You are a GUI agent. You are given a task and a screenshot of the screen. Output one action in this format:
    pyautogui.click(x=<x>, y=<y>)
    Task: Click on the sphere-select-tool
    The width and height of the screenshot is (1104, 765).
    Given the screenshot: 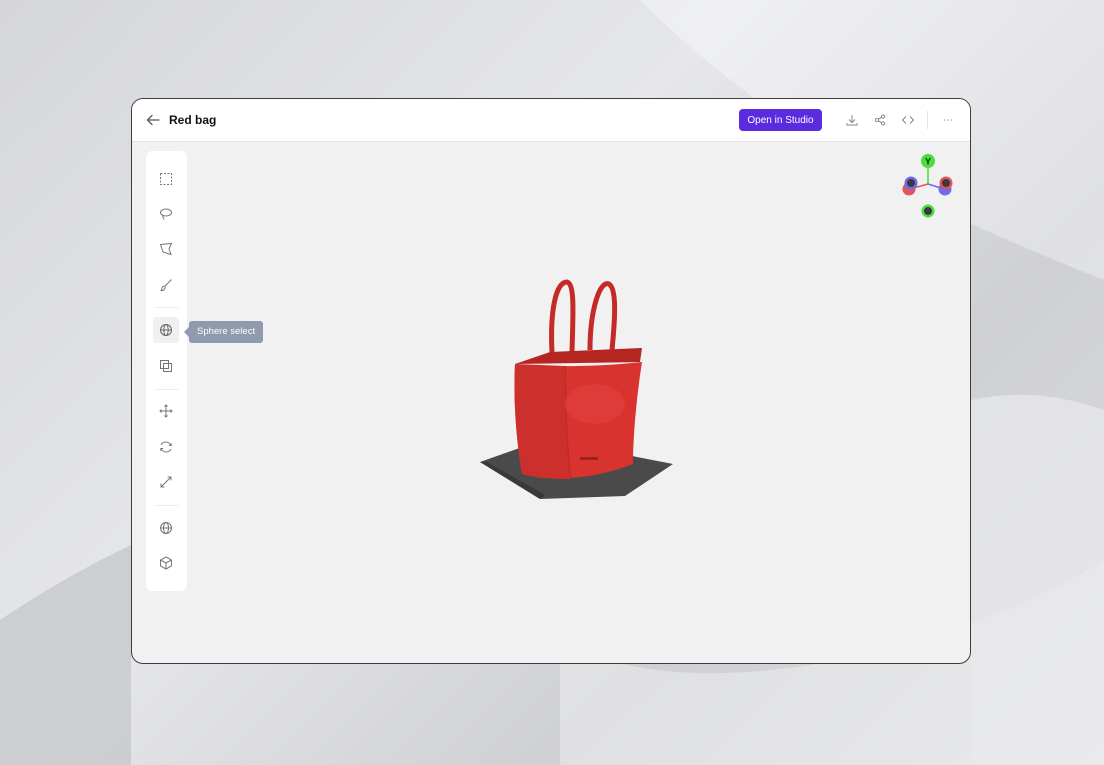 What is the action you would take?
    pyautogui.click(x=166, y=330)
    